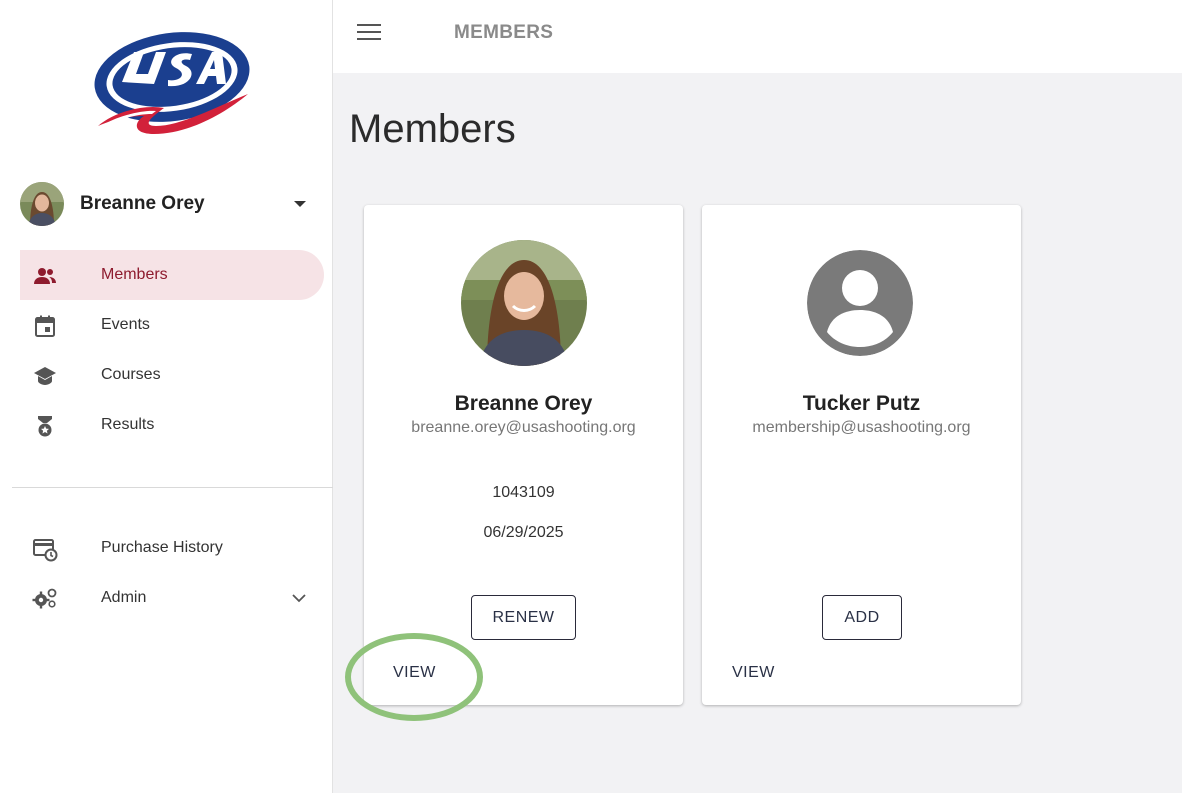 This screenshot has width=1182, height=793. What do you see at coordinates (172, 487) in the screenshot?
I see `sidebar-divider` at bounding box center [172, 487].